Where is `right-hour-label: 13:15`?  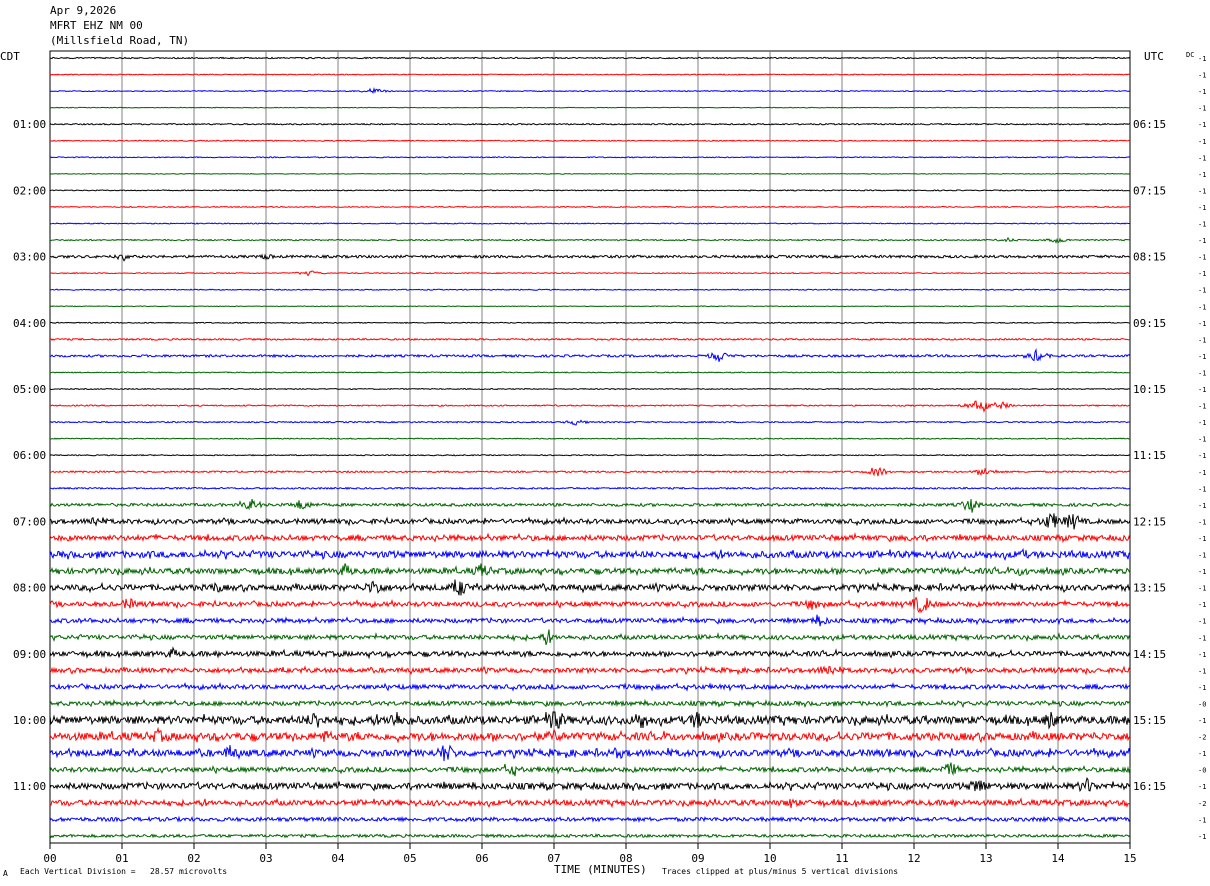
right-hour-label: 13:15 is located at coordinates (1149, 588).